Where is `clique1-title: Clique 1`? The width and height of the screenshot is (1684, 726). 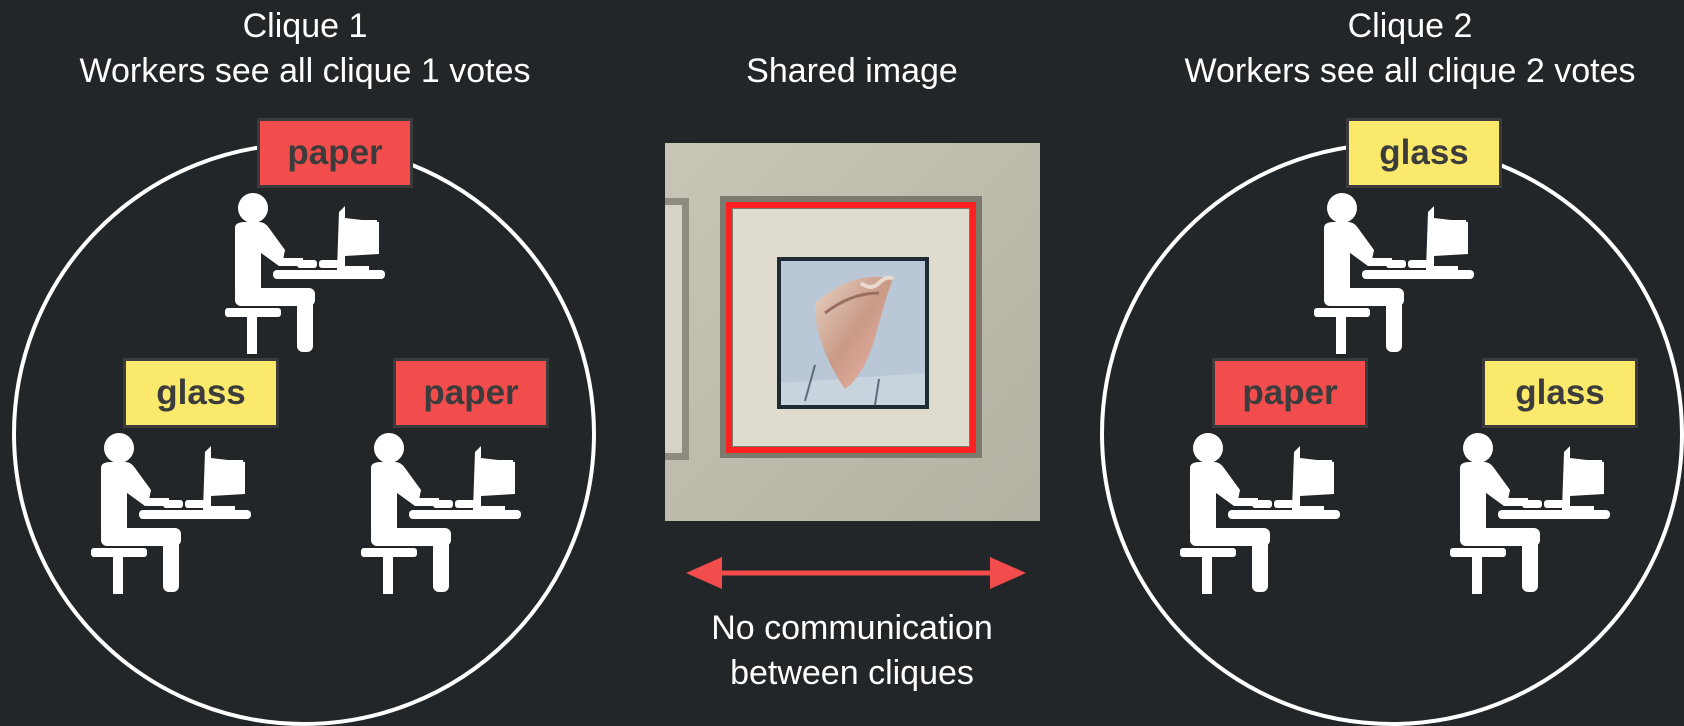 clique1-title: Clique 1 is located at coordinates (305, 26).